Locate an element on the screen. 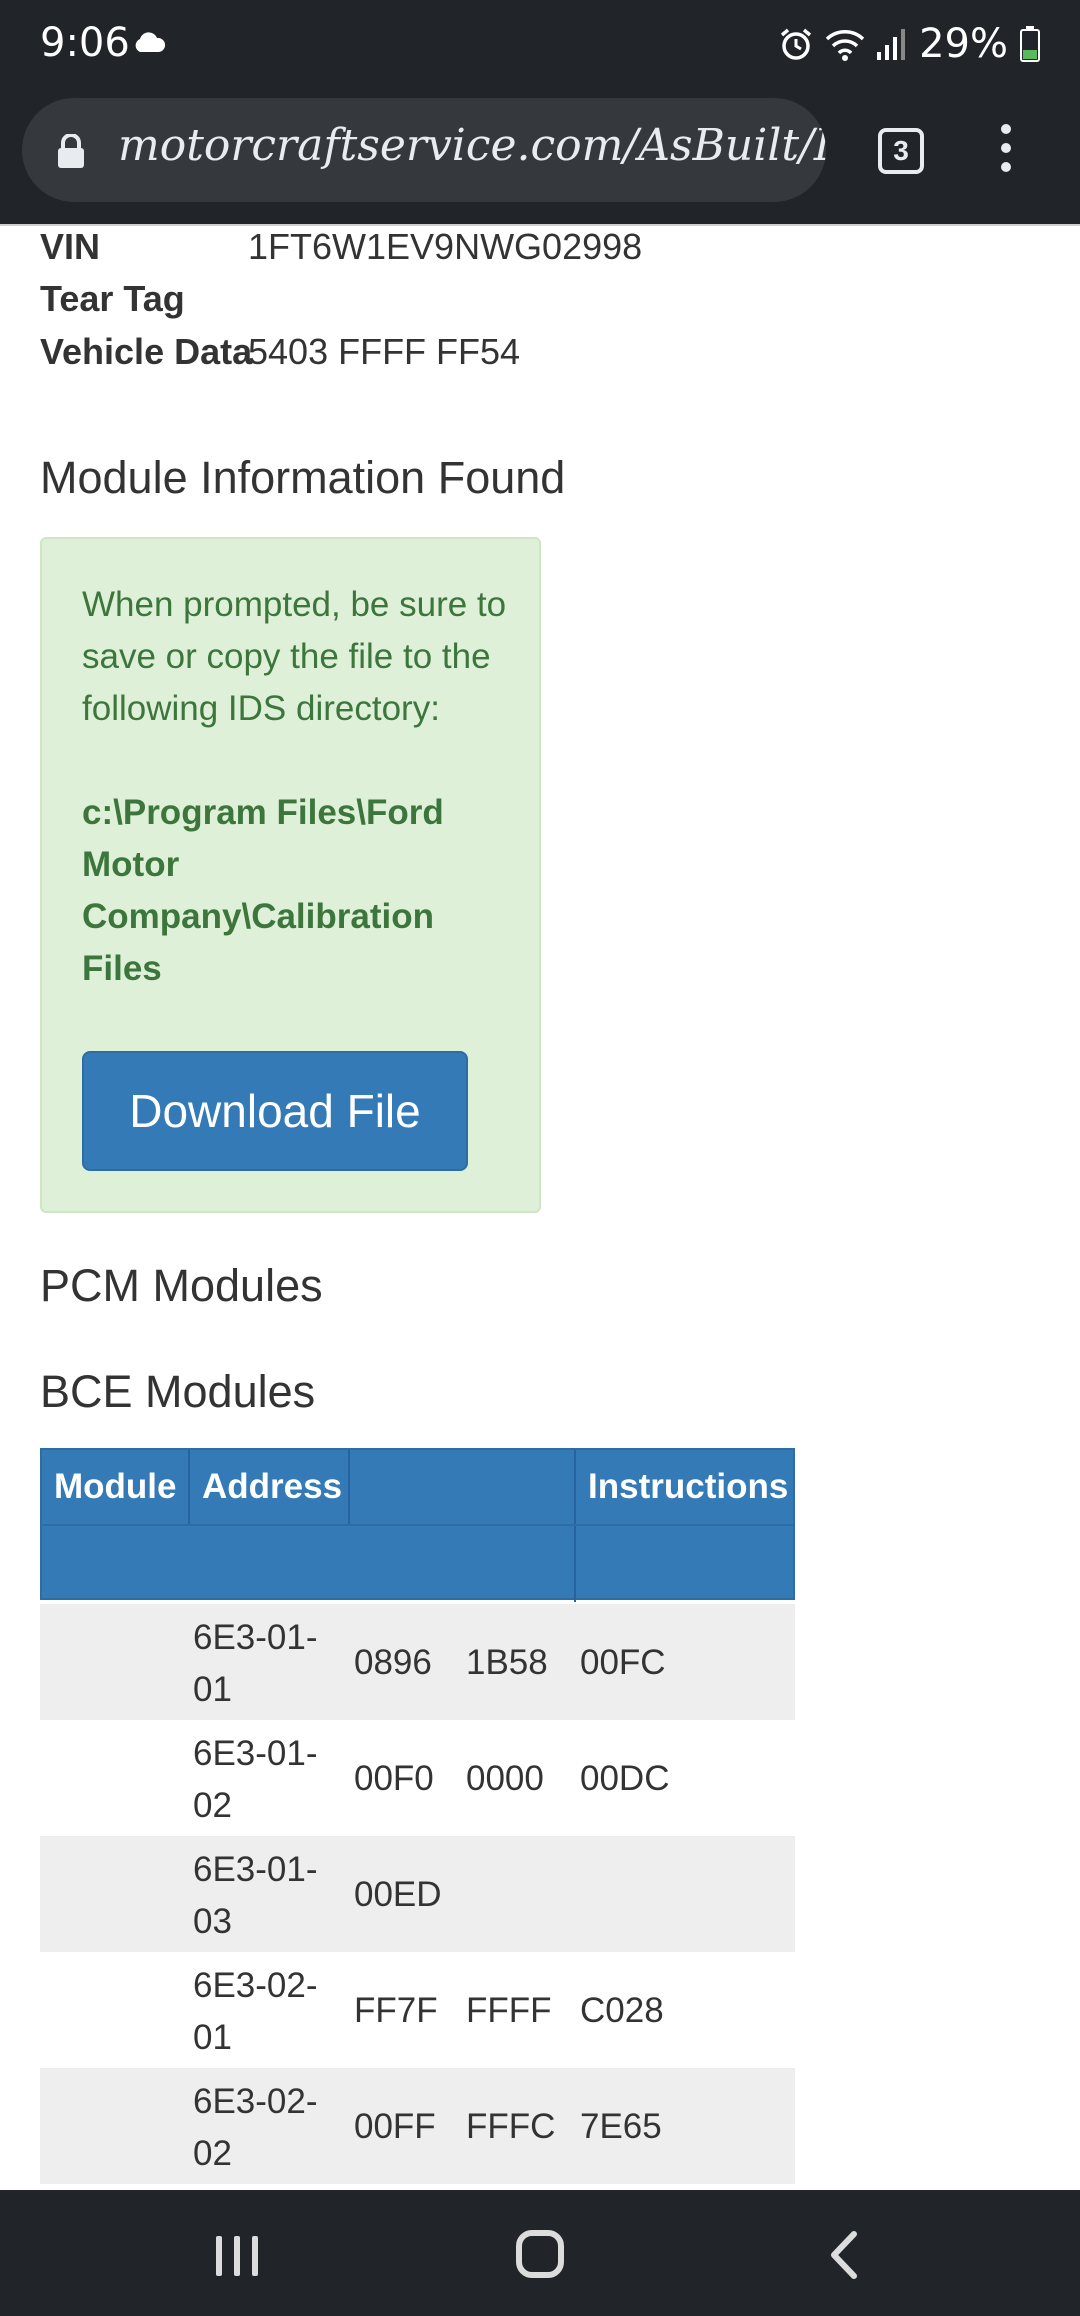  header-divider is located at coordinates (575, 1564).